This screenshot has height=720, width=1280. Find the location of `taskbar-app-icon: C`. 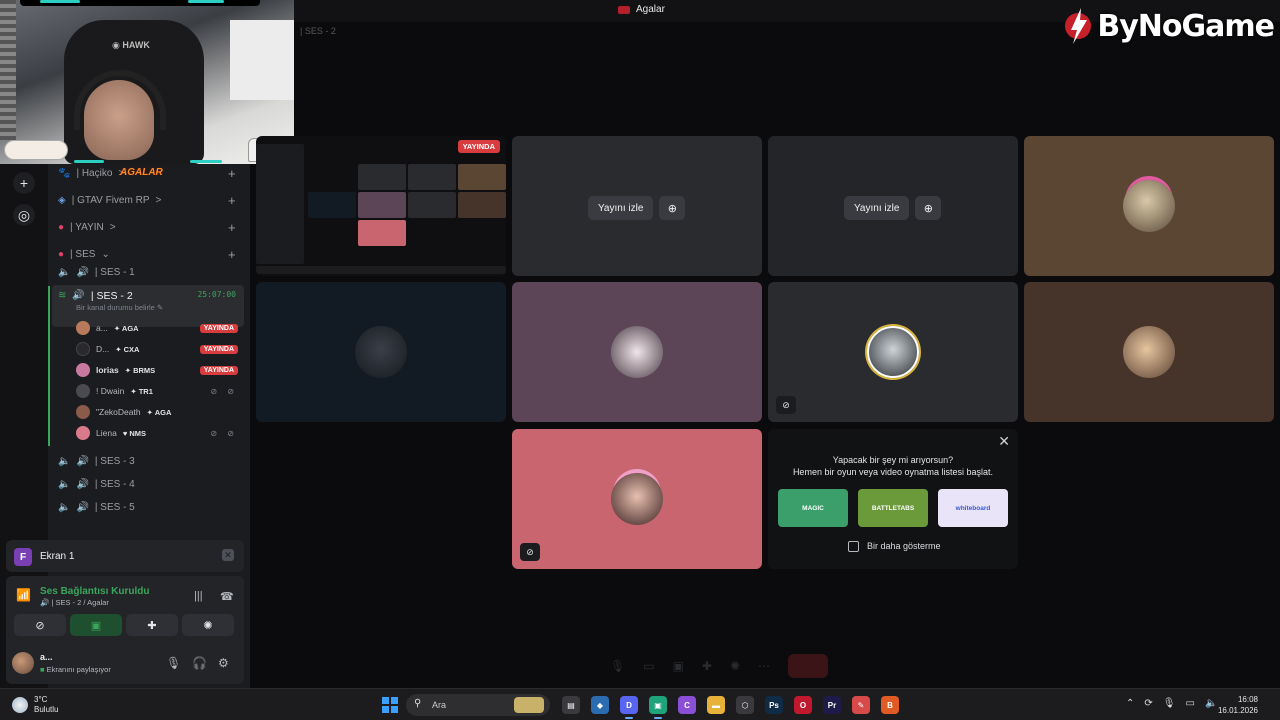

taskbar-app-icon: C is located at coordinates (687, 705).